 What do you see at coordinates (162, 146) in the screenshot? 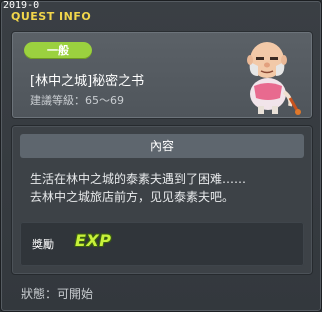
I see `content-header: 內容` at bounding box center [162, 146].